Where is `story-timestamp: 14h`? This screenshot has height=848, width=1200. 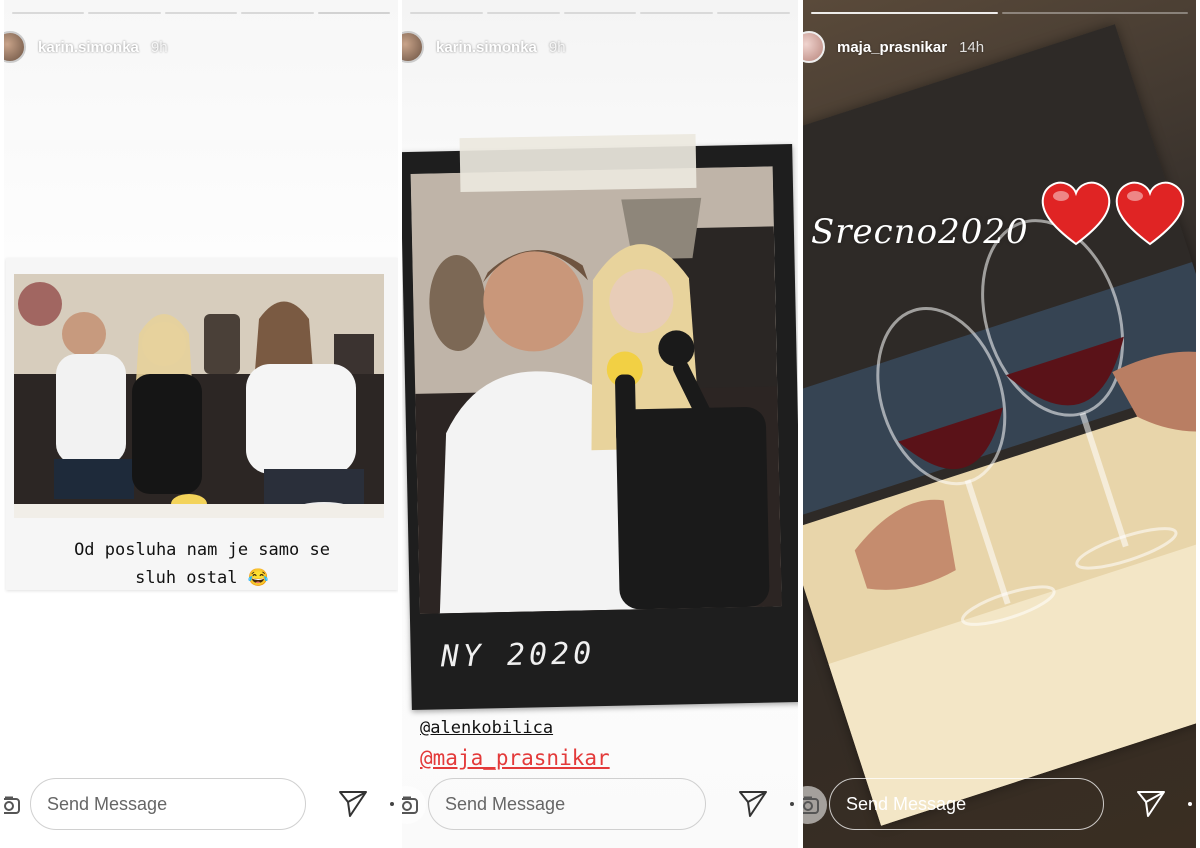 story-timestamp: 14h is located at coordinates (972, 47).